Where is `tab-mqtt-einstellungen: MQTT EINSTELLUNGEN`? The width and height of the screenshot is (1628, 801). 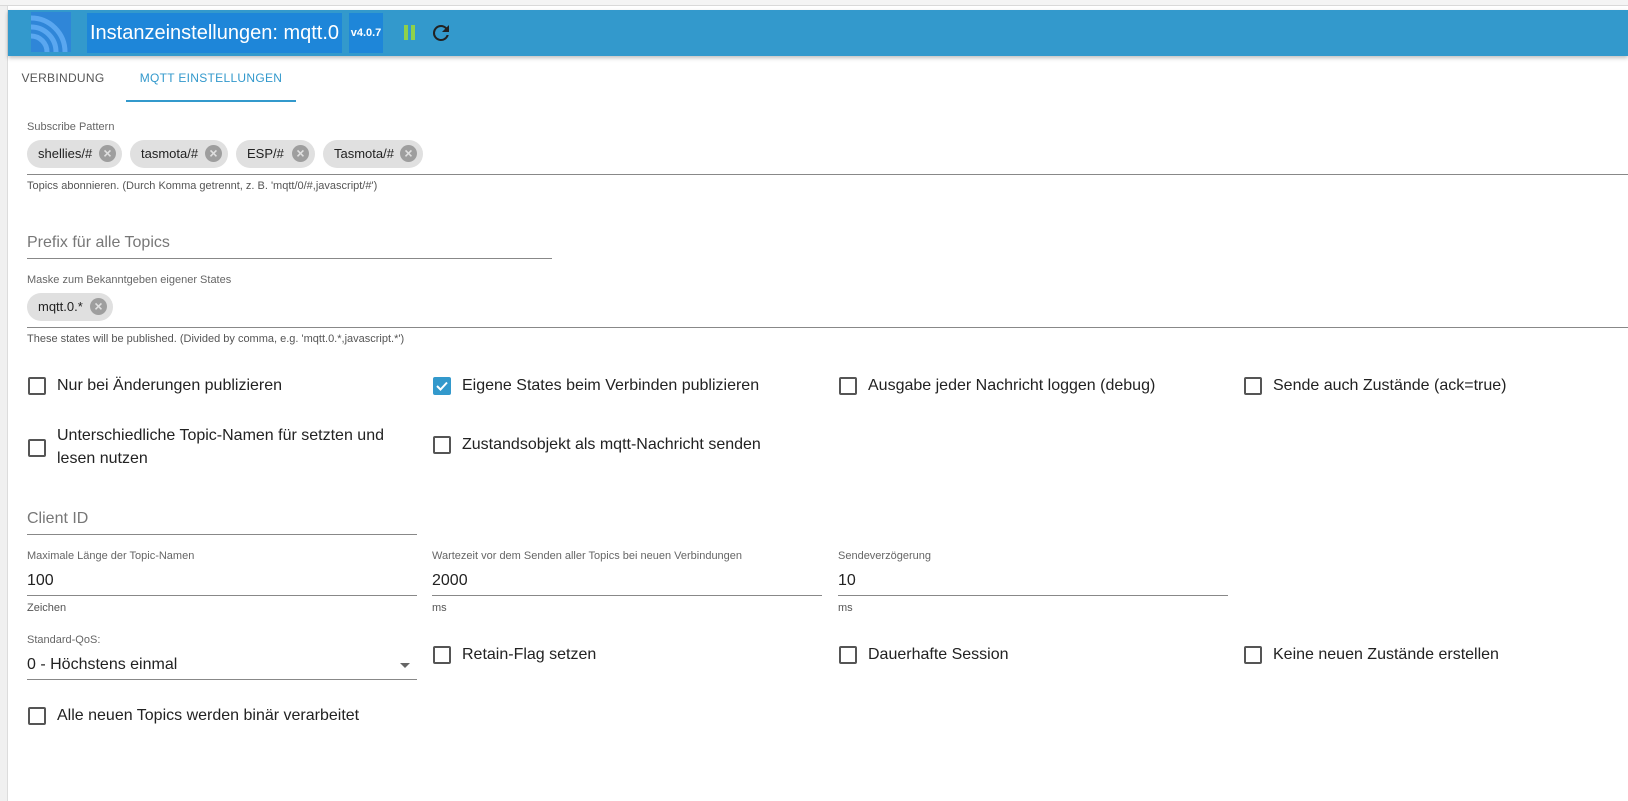
tab-mqtt-einstellungen: MQTT EINSTELLUNGEN is located at coordinates (211, 79).